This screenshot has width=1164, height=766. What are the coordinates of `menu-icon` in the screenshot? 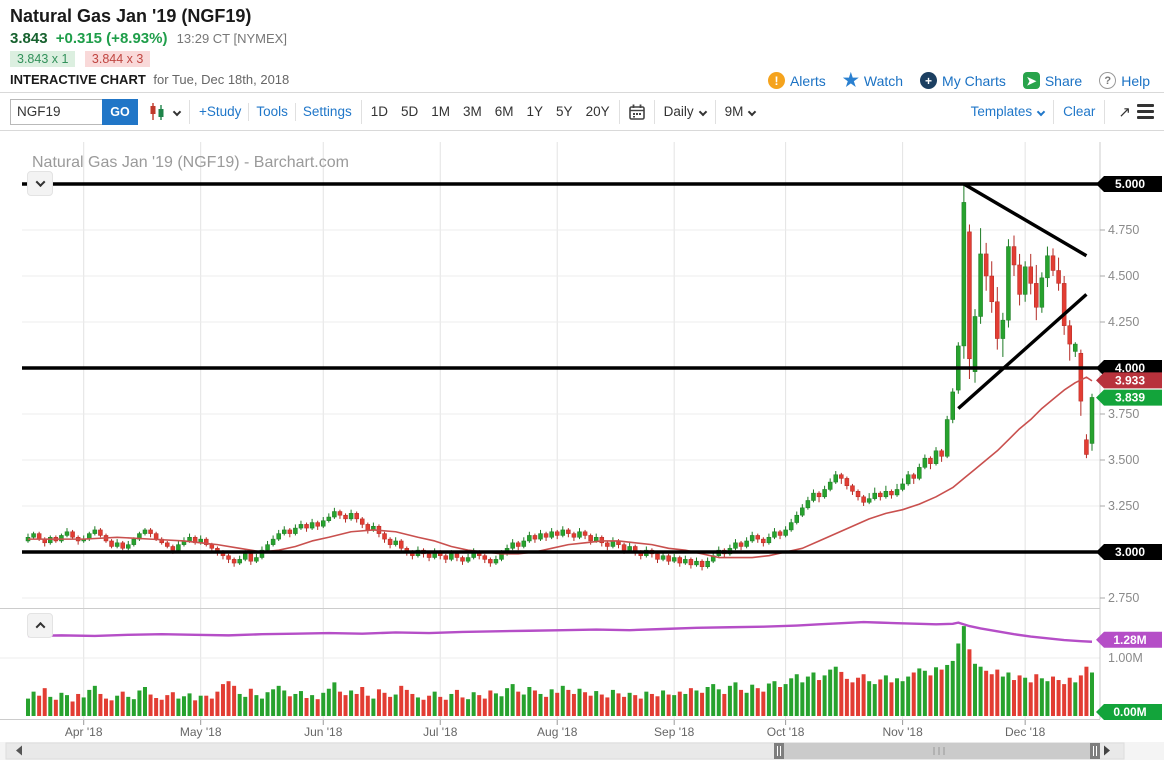 It's located at (1145, 111).